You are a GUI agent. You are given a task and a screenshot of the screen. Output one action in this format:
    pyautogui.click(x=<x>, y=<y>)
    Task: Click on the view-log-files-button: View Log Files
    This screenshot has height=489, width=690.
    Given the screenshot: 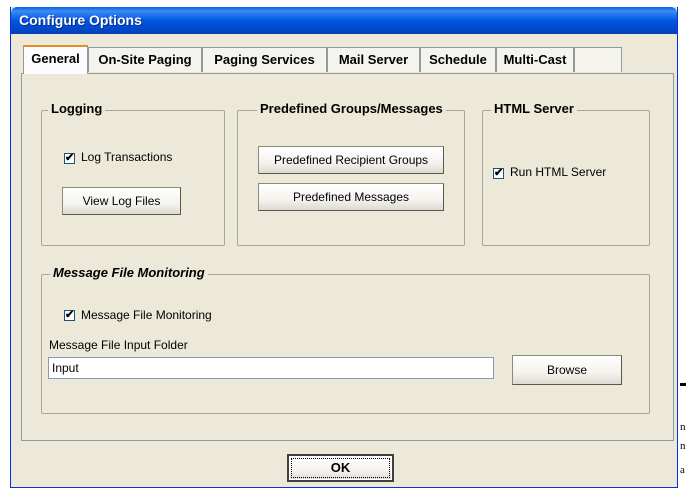 What is the action you would take?
    pyautogui.click(x=121, y=201)
    